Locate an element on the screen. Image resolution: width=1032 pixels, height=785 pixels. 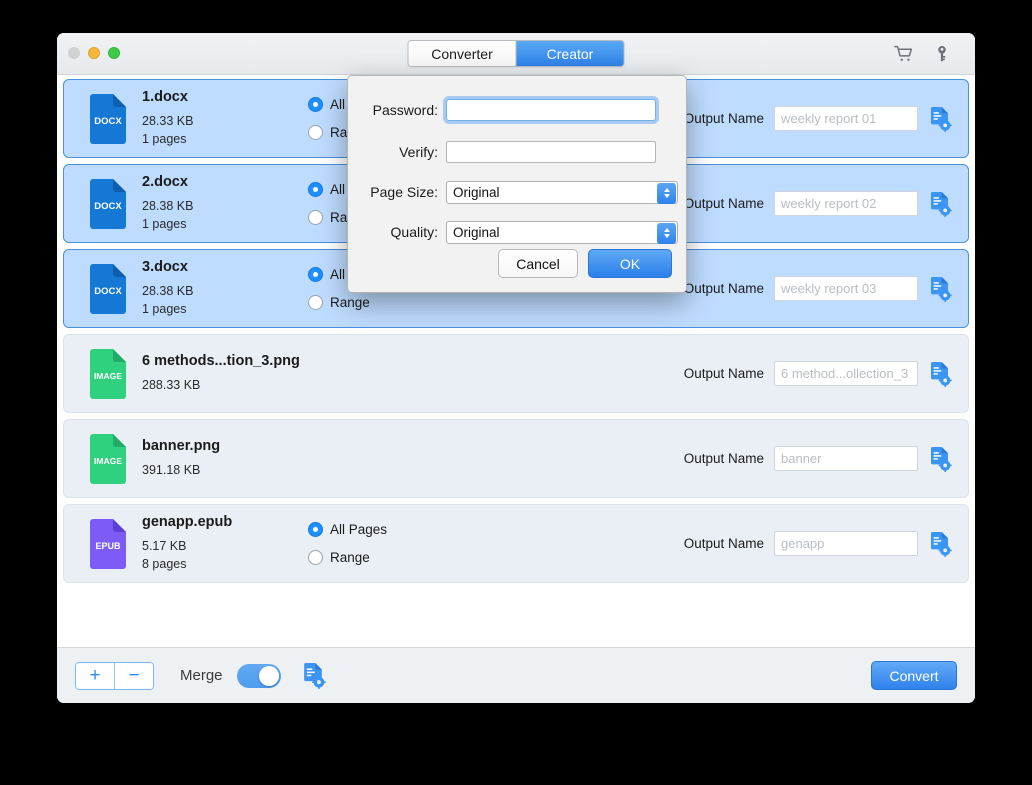
radio-all-pages-label: All Pages is located at coordinates (359, 529).